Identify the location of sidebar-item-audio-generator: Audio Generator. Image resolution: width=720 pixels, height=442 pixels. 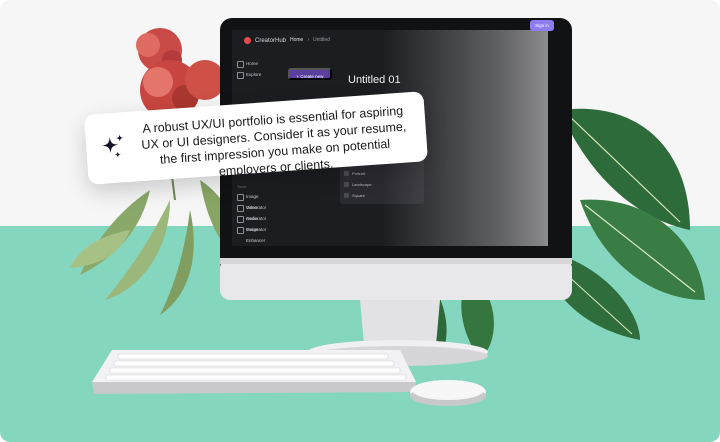
(255, 222).